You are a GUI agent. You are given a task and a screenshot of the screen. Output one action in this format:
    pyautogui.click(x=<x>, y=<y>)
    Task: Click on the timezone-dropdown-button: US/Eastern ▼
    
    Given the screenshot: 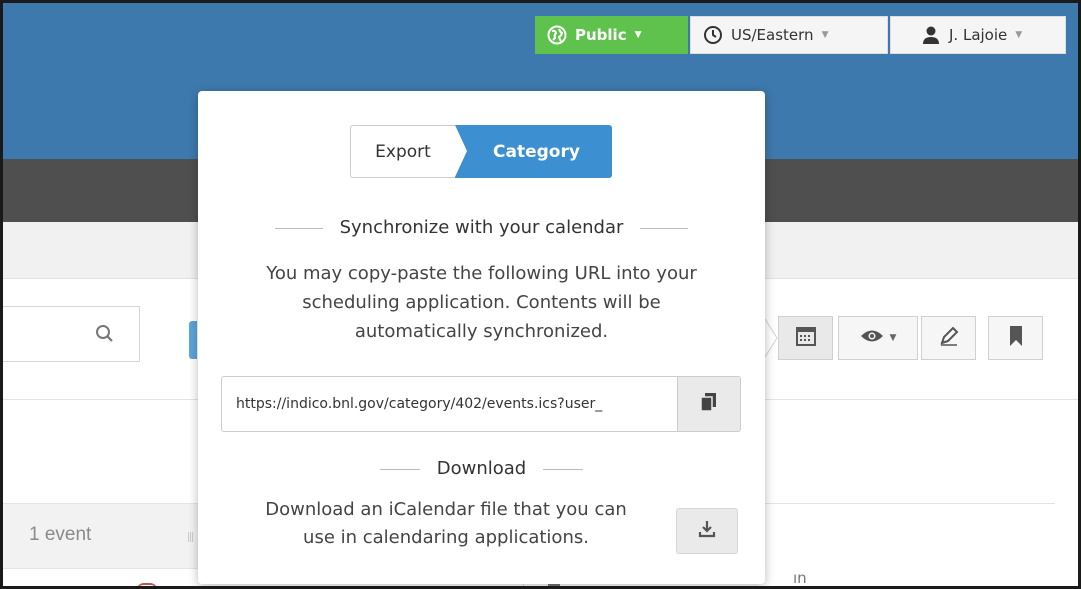 What is the action you would take?
    pyautogui.click(x=789, y=35)
    